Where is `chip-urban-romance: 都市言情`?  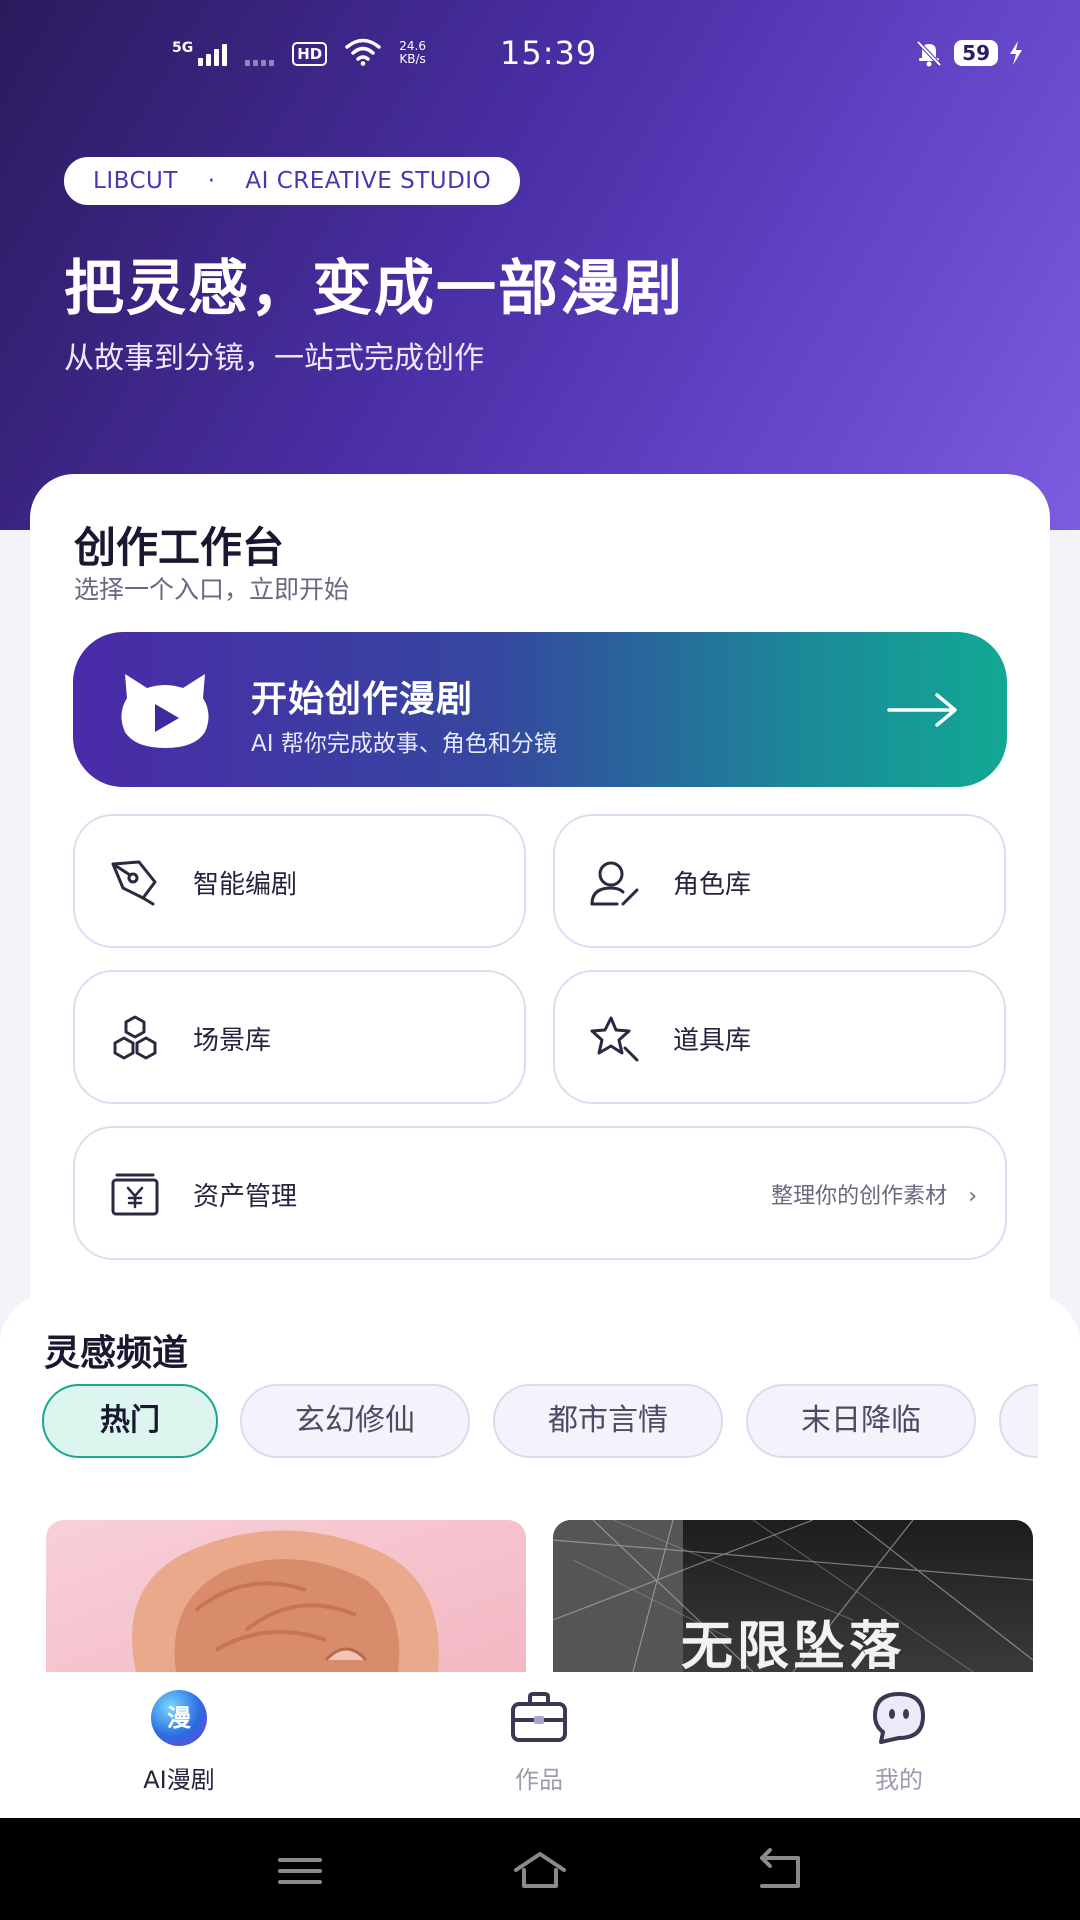
chip-urban-romance: 都市言情 is located at coordinates (608, 1421).